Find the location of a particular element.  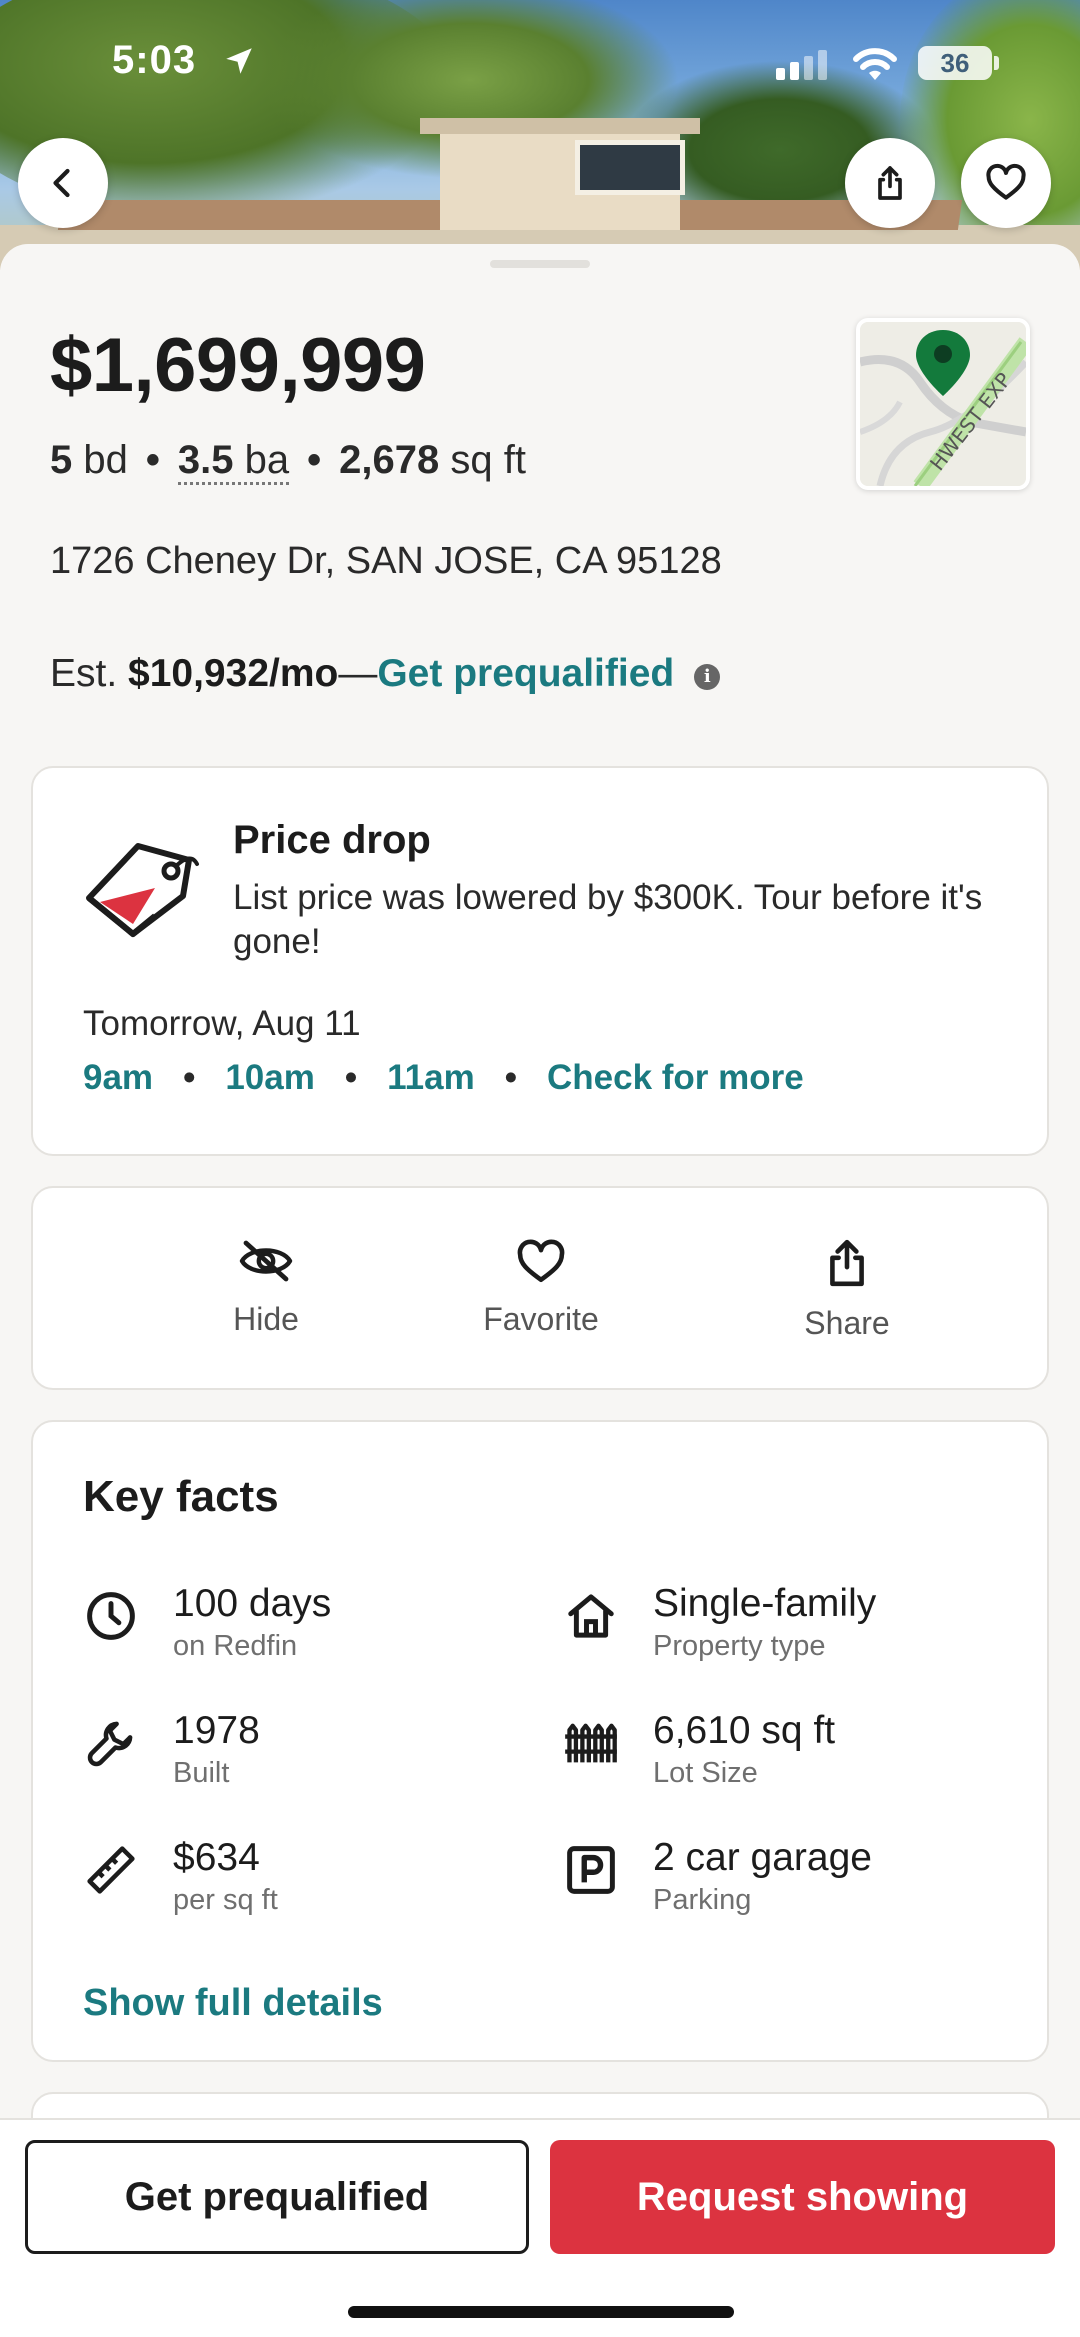

battery-tip is located at coordinates (996, 63).